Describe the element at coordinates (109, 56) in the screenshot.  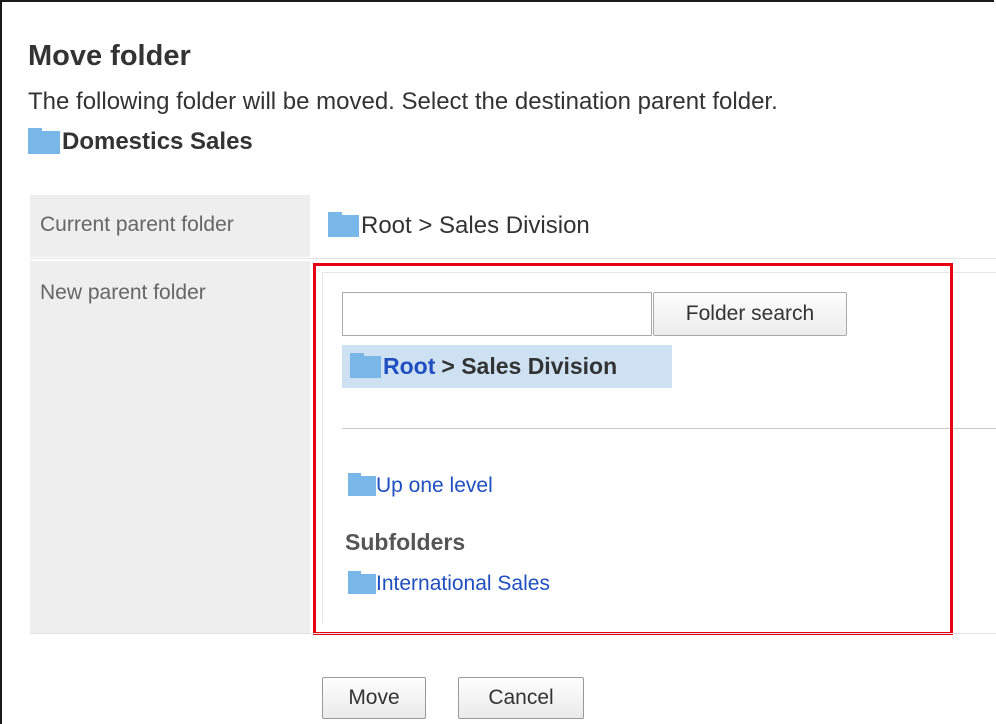
I see `page-title: Move folder` at that location.